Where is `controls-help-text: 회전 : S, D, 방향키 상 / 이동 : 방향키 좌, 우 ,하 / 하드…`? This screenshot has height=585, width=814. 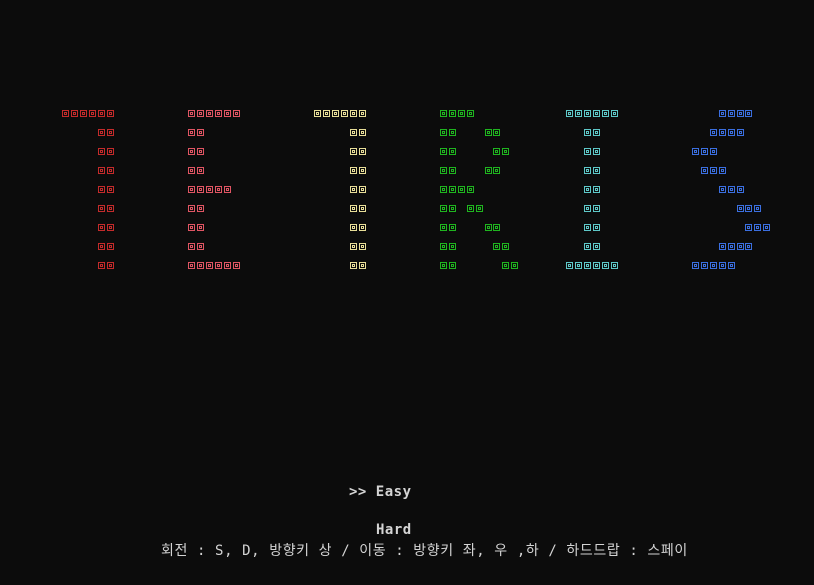 controls-help-text: 회전 : S, D, 방향키 상 / 이동 : 방향키 좌, 우 ,하 / 하드… is located at coordinates (424, 551).